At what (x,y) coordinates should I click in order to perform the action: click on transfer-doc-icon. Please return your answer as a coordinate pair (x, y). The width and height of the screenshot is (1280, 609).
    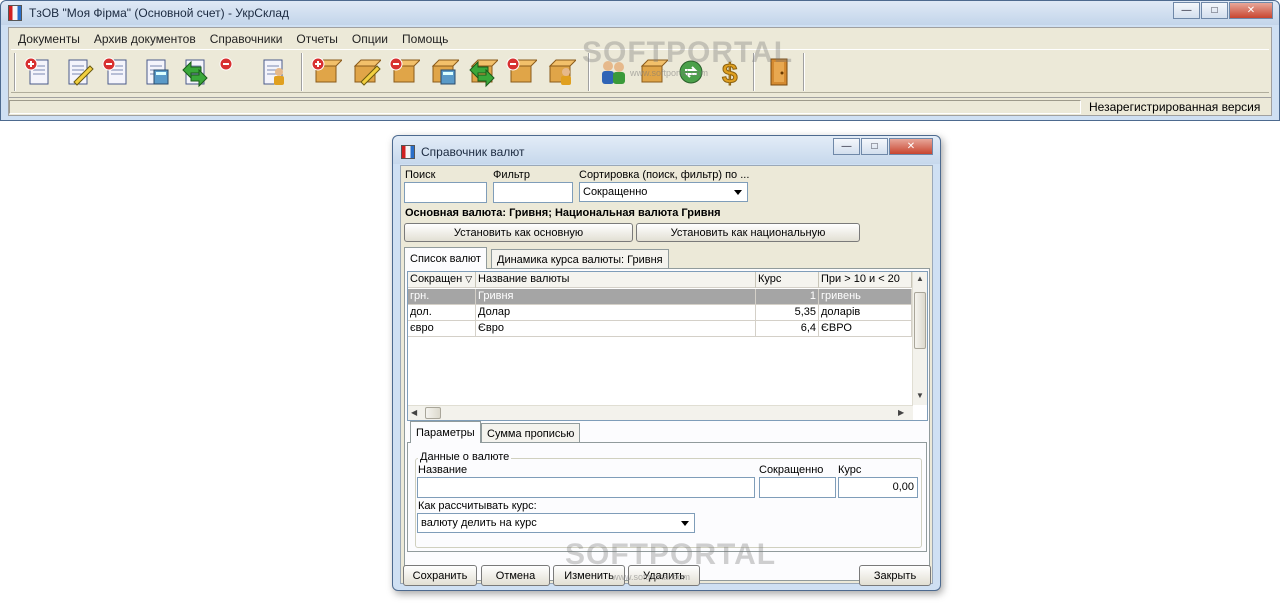
    Looking at the image, I should click on (194, 73).